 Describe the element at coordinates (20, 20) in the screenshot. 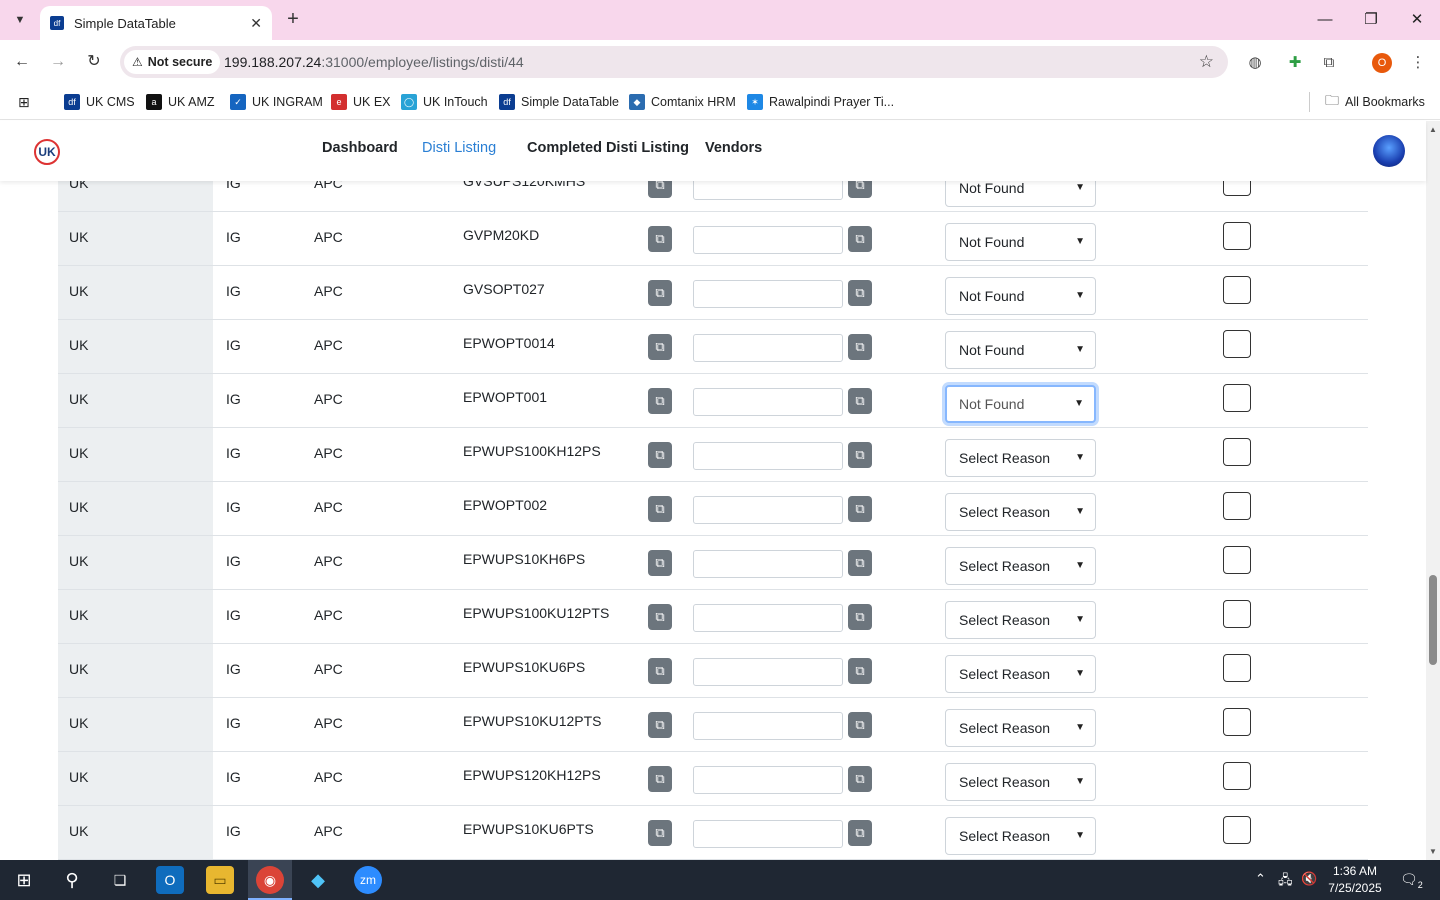

I see `tab-search-chevron-icon: ▼` at that location.